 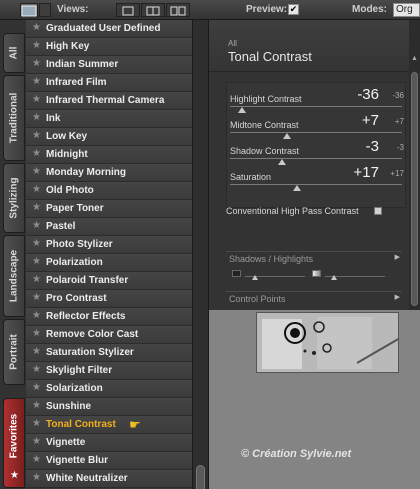 What do you see at coordinates (309, 46) in the screenshot?
I see `panel-header: All Tonal Contrast` at bounding box center [309, 46].